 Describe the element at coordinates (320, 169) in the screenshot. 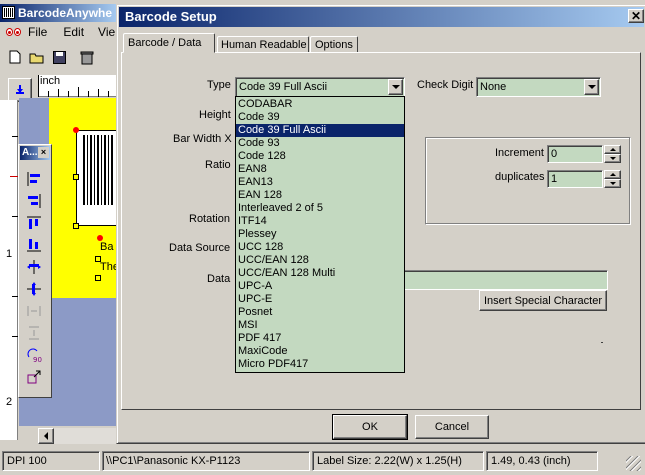

I see `type-option: EAN8` at that location.